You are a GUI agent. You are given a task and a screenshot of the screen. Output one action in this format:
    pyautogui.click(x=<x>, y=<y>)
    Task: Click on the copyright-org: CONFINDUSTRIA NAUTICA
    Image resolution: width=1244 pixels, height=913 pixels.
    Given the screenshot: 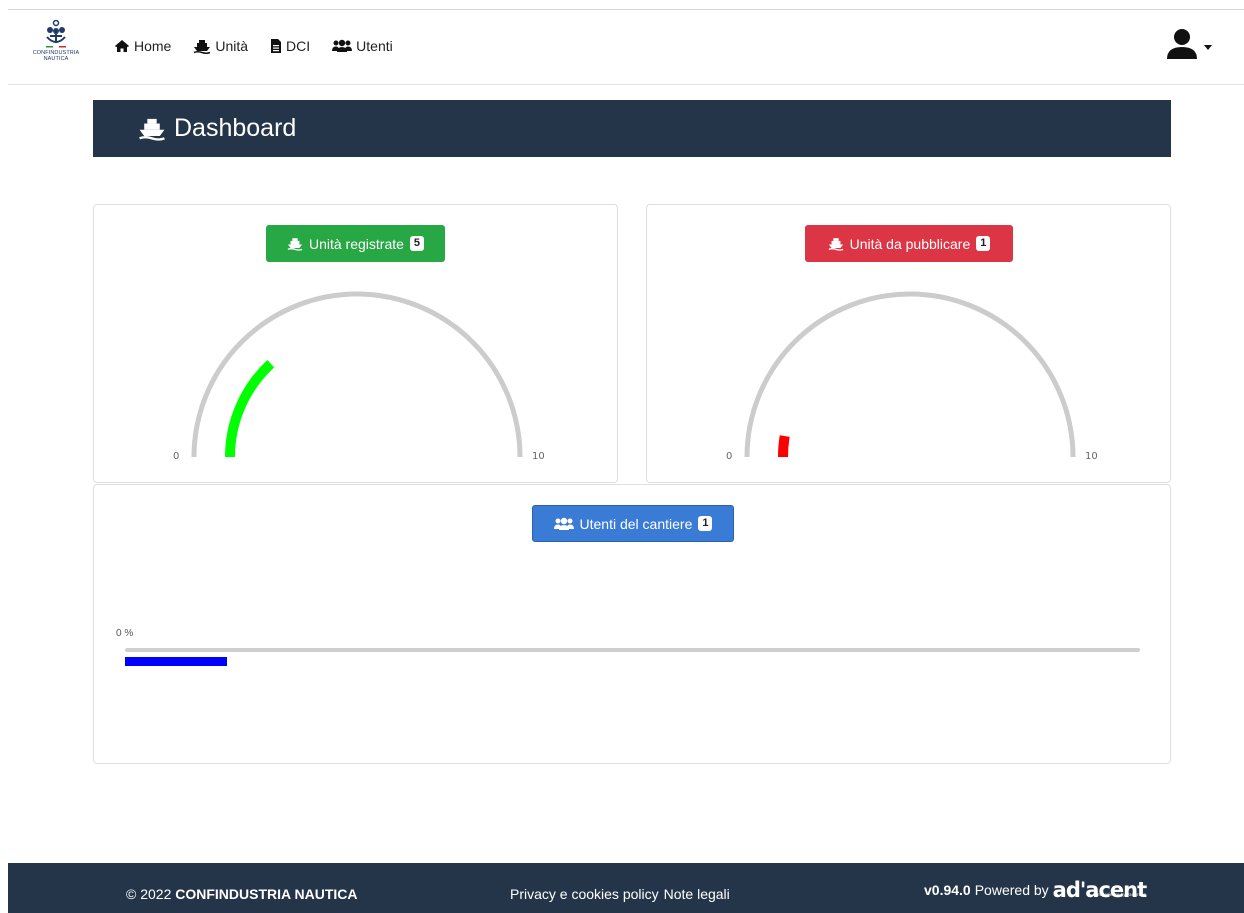 What is the action you would take?
    pyautogui.click(x=266, y=894)
    